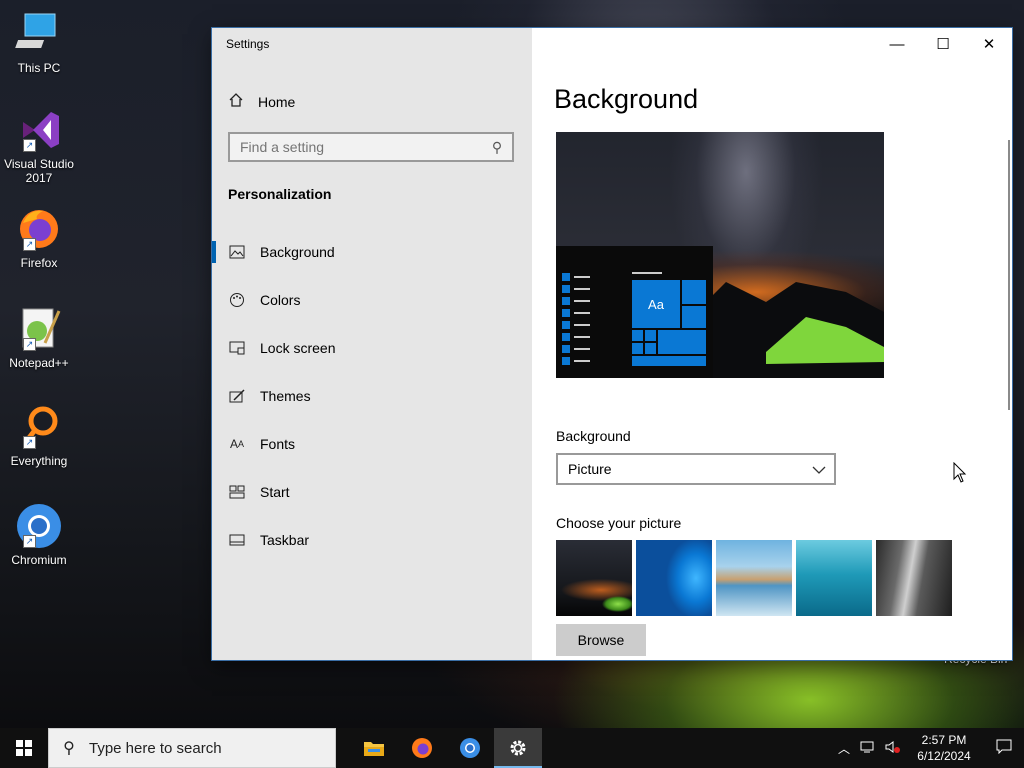 The width and height of the screenshot is (1024, 768). Describe the element at coordinates (298, 348) in the screenshot. I see `sidebar-item-label: Lock screen` at that location.